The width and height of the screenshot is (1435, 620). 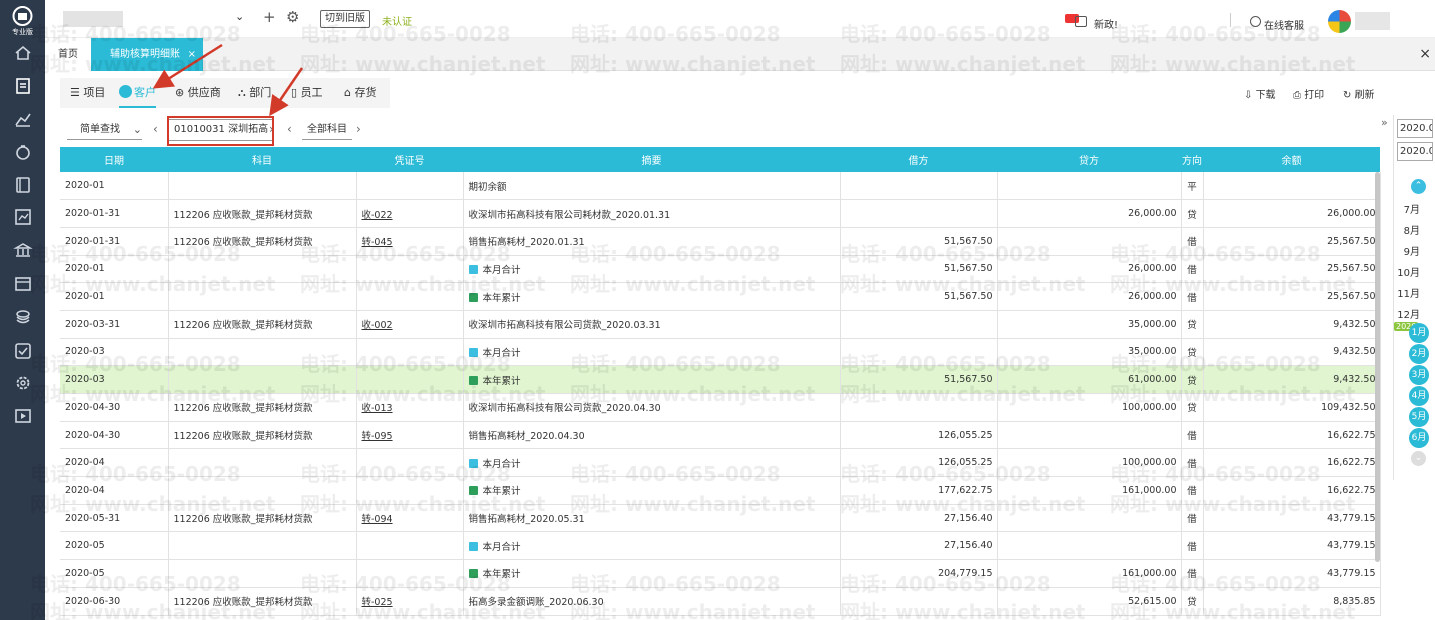 What do you see at coordinates (1407, 250) in the screenshot?
I see `month-9: 9月` at bounding box center [1407, 250].